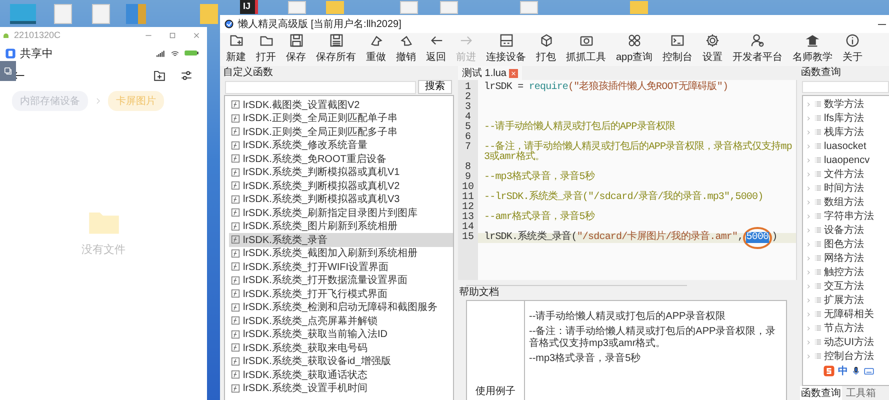  What do you see at coordinates (847, 160) in the screenshot?
I see `tree-item: luaopencv` at bounding box center [847, 160].